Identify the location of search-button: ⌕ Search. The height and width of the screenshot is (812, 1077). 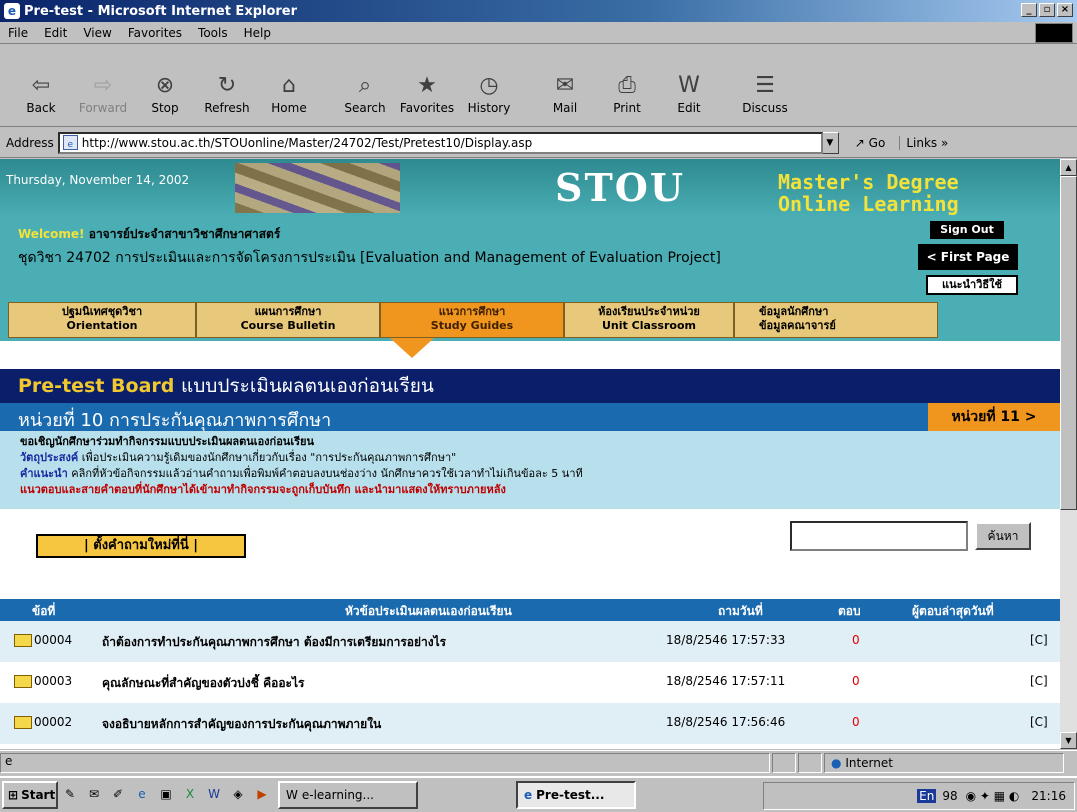
(365, 82).